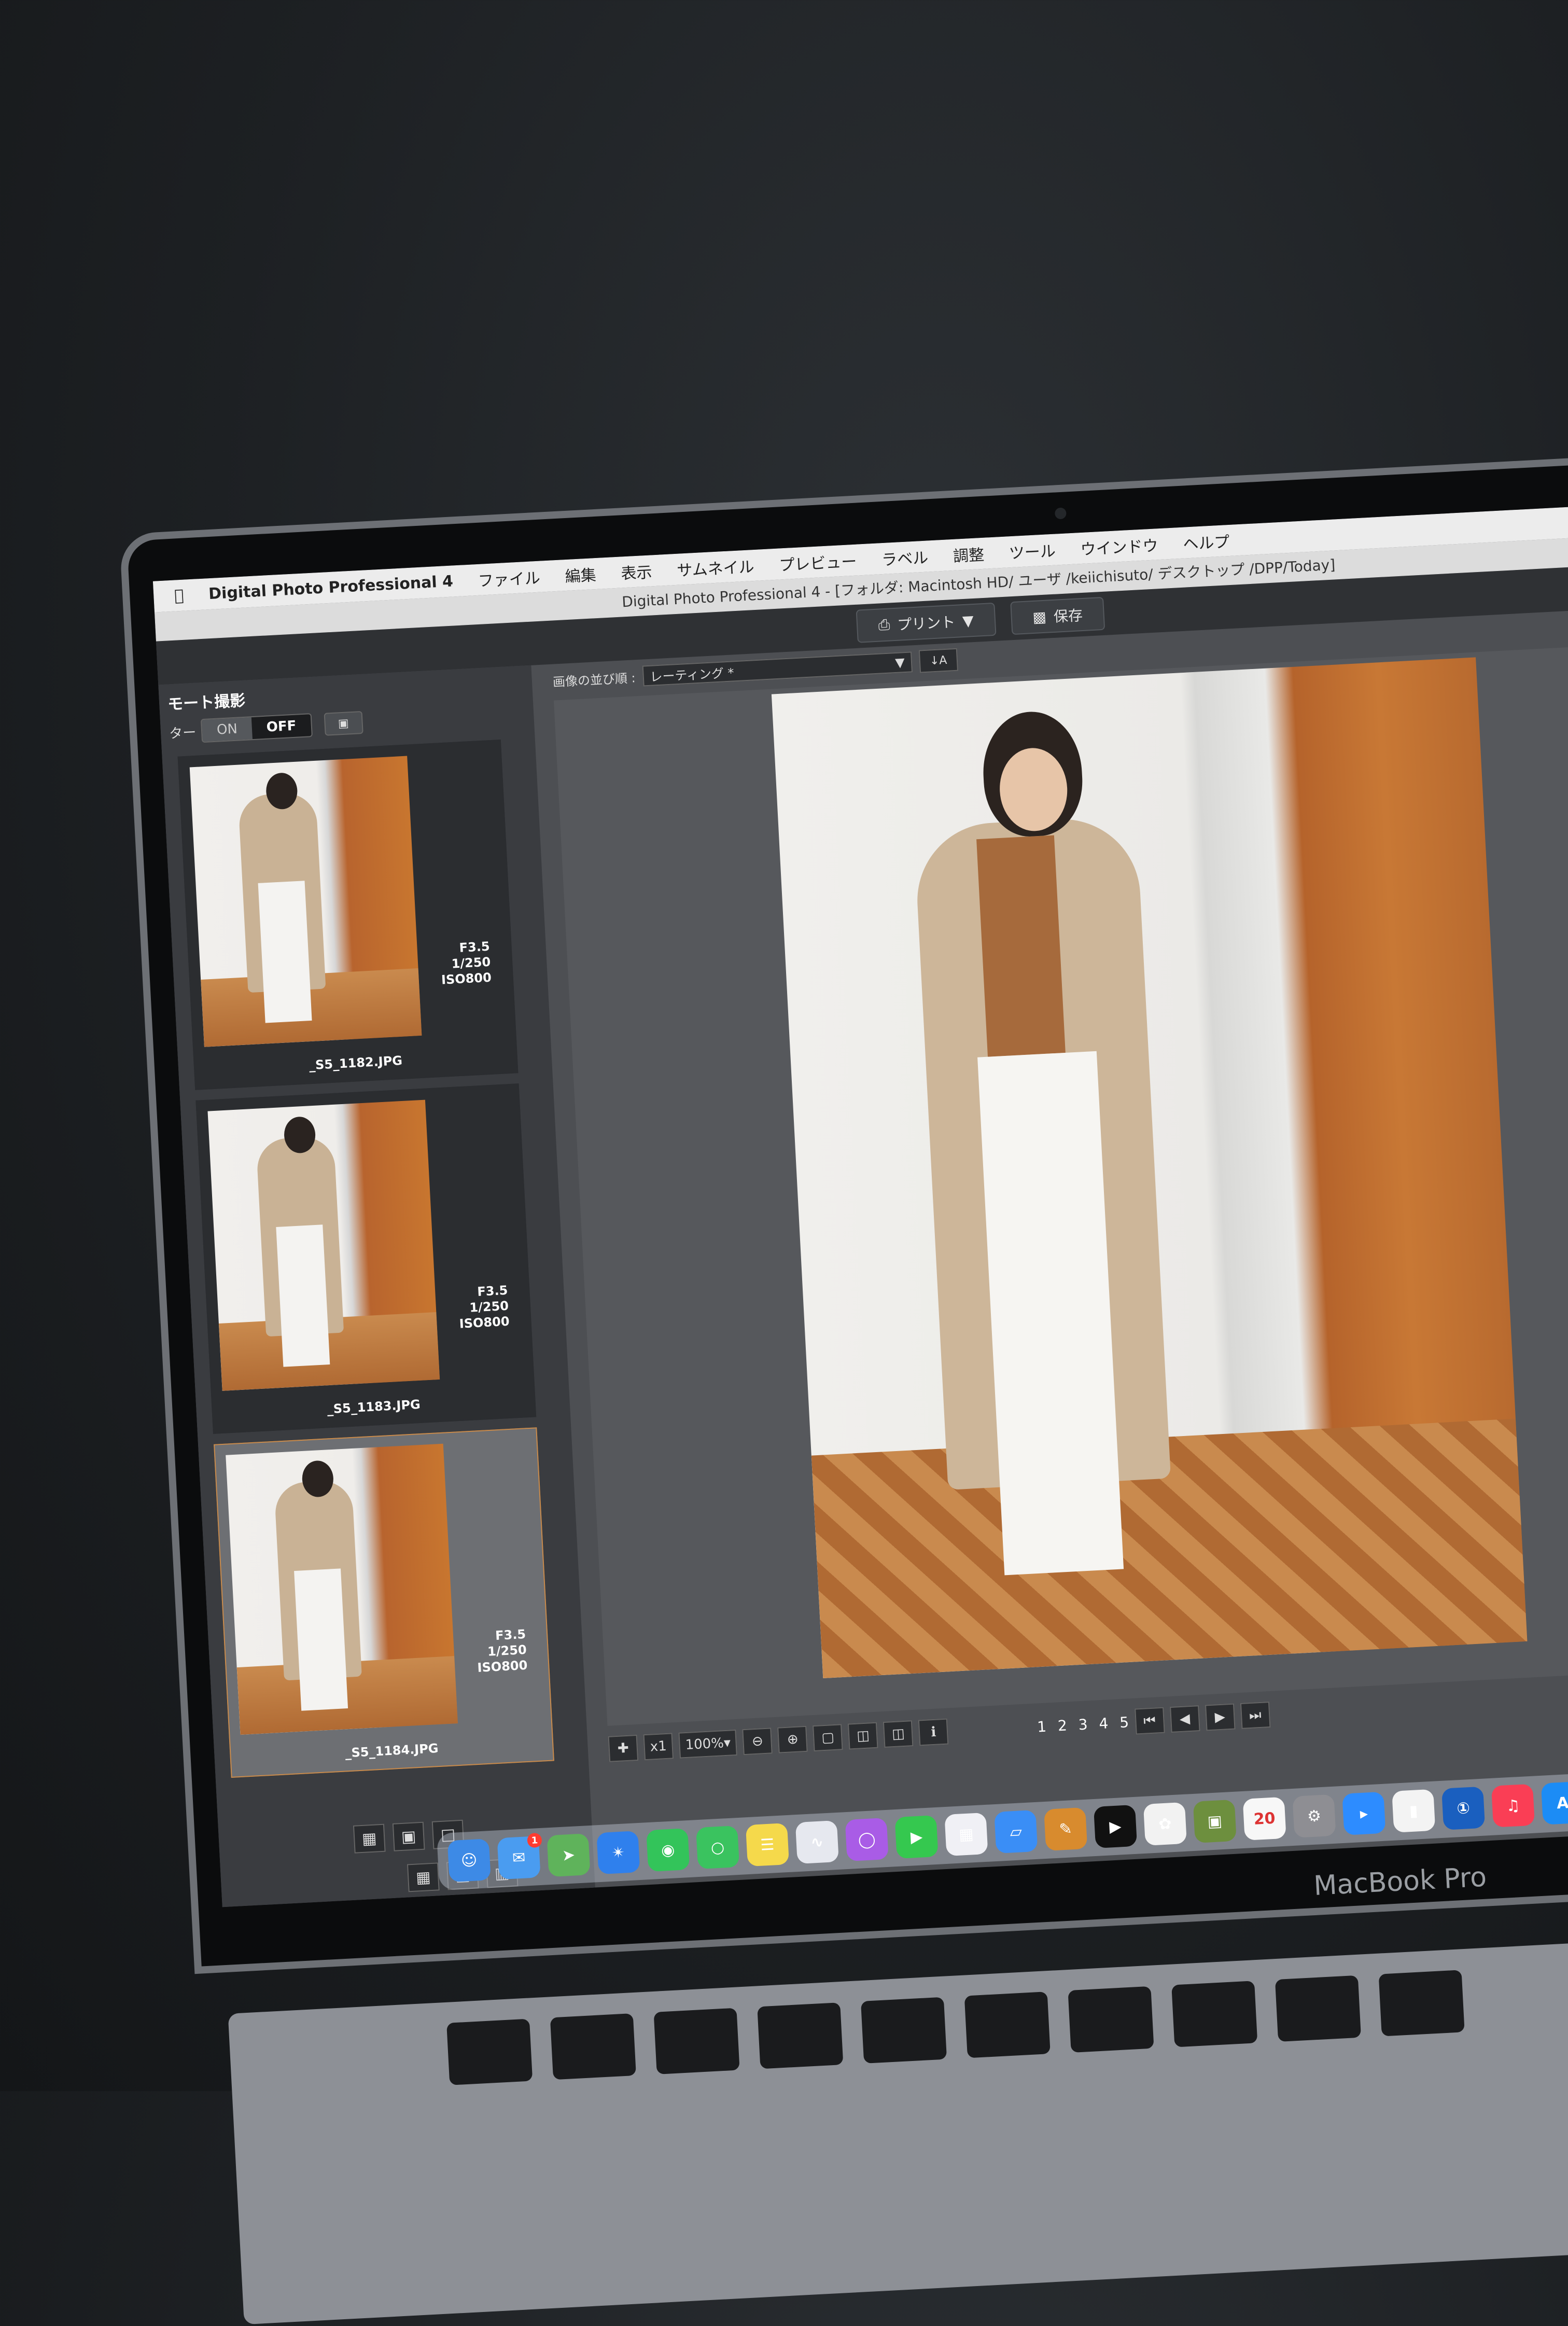  What do you see at coordinates (469, 1860) in the screenshot?
I see `finder-icon: ☺` at bounding box center [469, 1860].